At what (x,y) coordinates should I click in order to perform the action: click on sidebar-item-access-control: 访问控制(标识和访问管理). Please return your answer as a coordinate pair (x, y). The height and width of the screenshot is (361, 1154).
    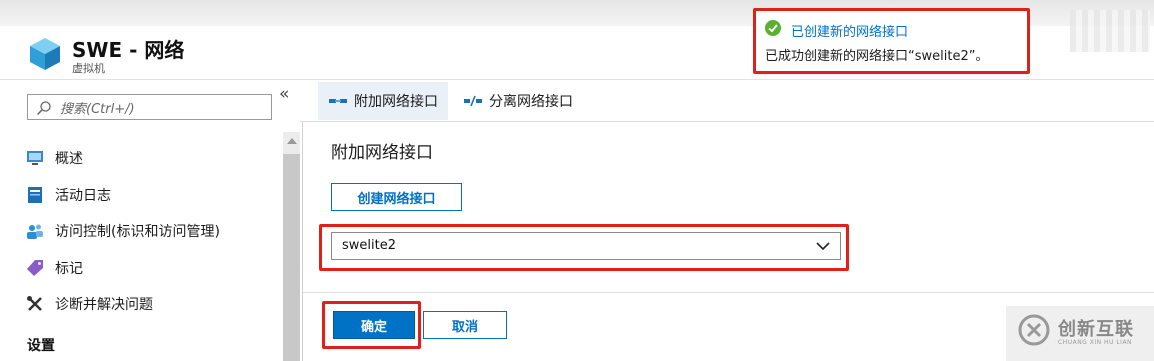
    Looking at the image, I should click on (153, 231).